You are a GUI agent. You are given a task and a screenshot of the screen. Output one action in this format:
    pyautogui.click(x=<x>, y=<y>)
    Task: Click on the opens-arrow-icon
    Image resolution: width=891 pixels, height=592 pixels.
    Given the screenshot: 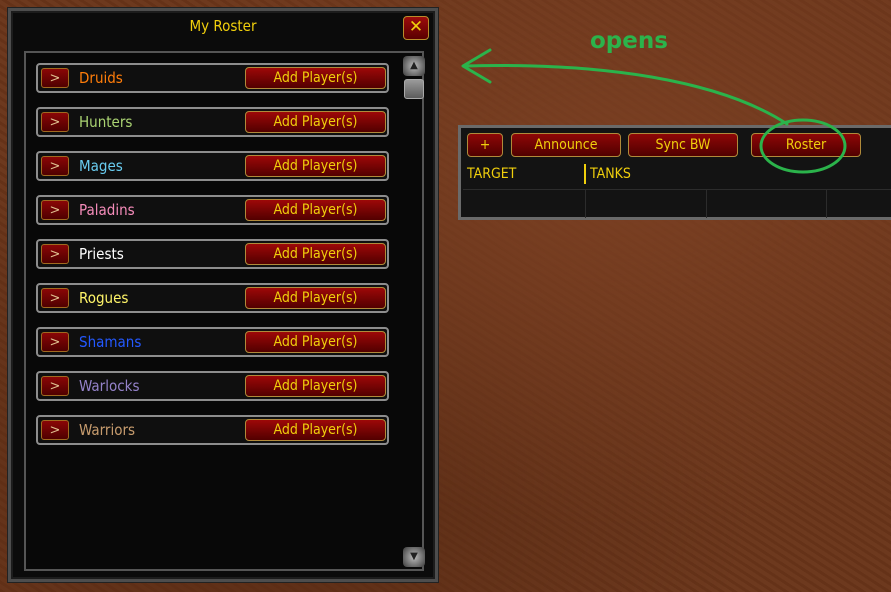 What is the action you would take?
    pyautogui.click(x=626, y=94)
    